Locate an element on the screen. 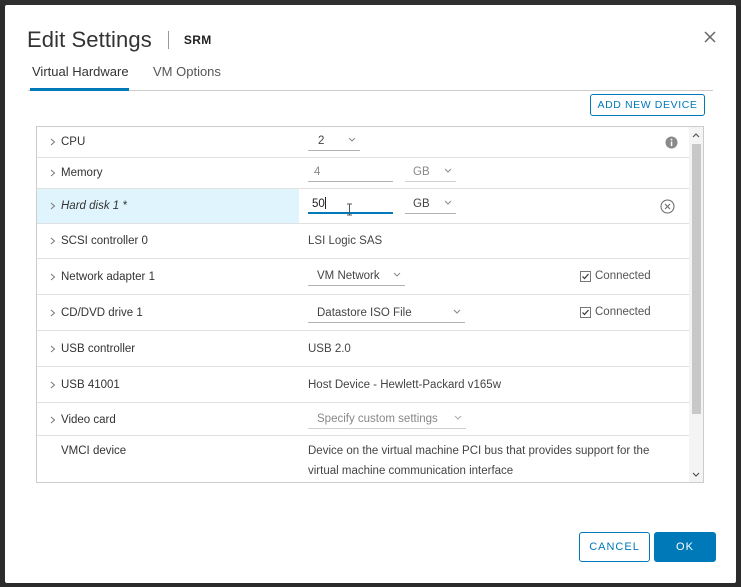 The width and height of the screenshot is (741, 587). network-value: VM Network is located at coordinates (348, 276).